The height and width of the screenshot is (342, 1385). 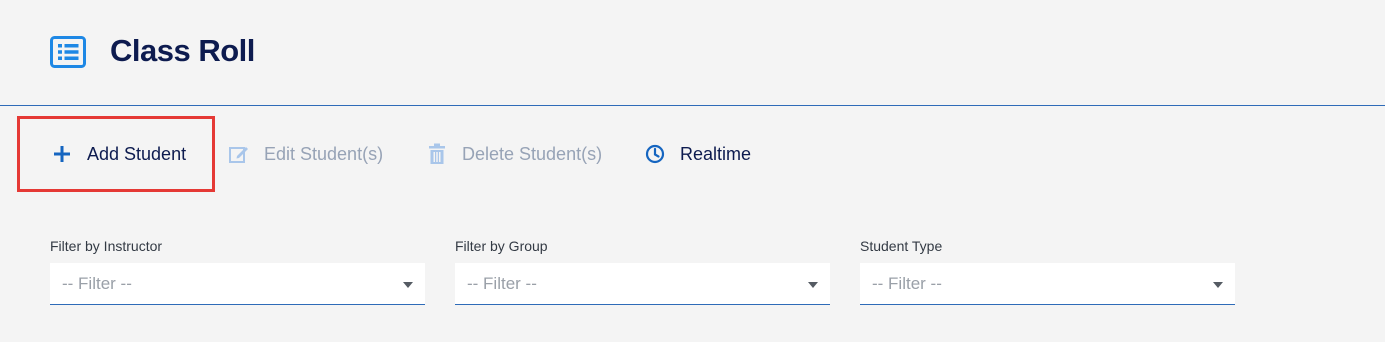 I want to click on delete-students-button: Delete Student(s), so click(x=514, y=154).